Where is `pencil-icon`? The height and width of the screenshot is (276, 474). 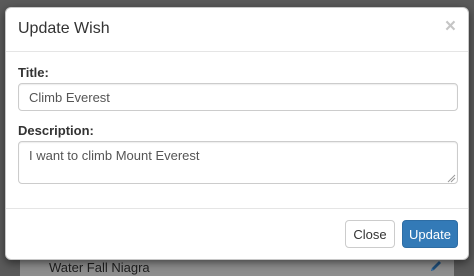 pencil-icon is located at coordinates (436, 266).